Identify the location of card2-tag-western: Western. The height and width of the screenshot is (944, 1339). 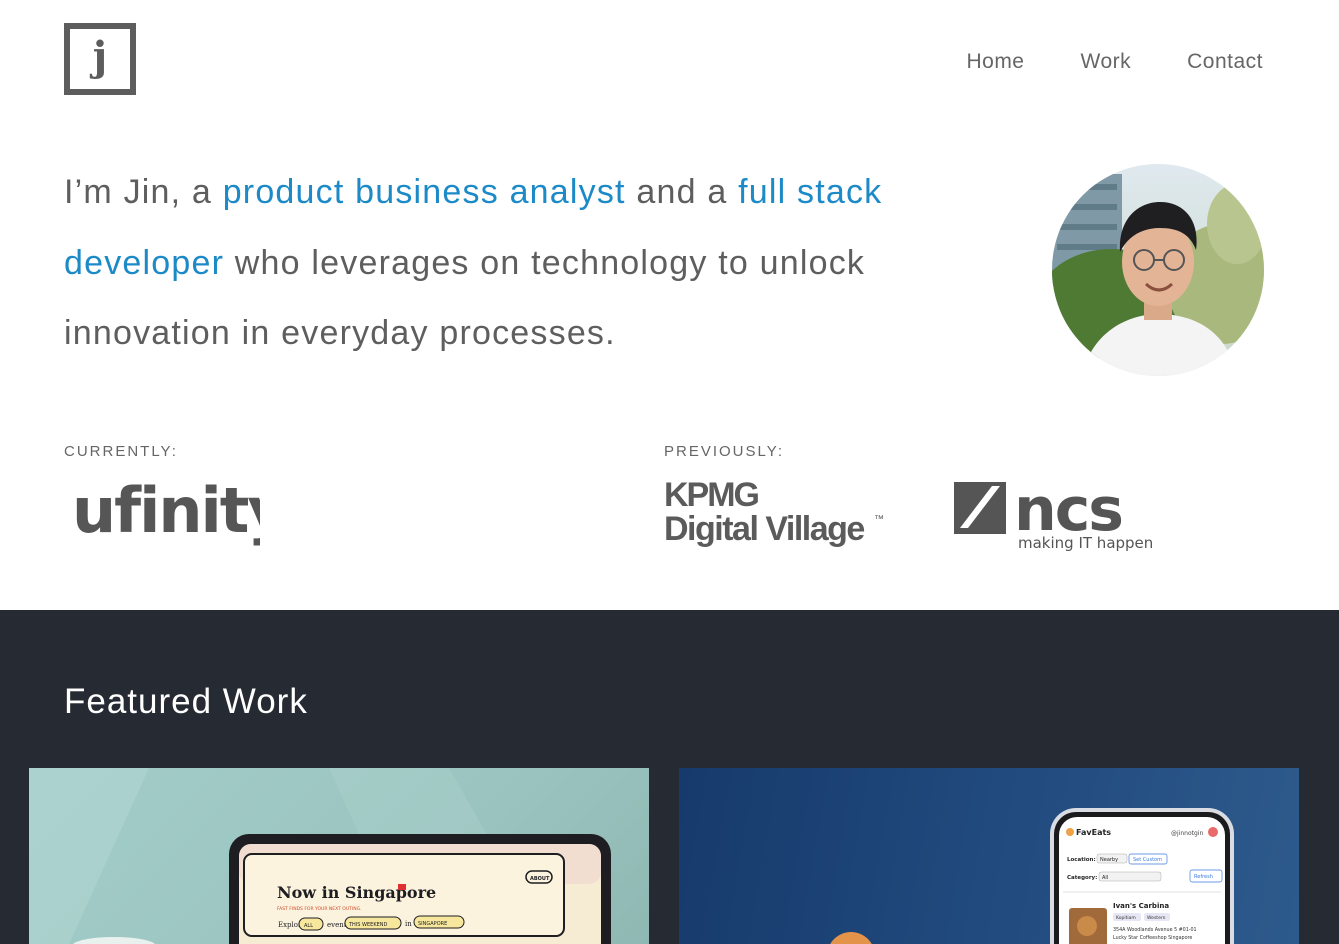
(1156, 918).